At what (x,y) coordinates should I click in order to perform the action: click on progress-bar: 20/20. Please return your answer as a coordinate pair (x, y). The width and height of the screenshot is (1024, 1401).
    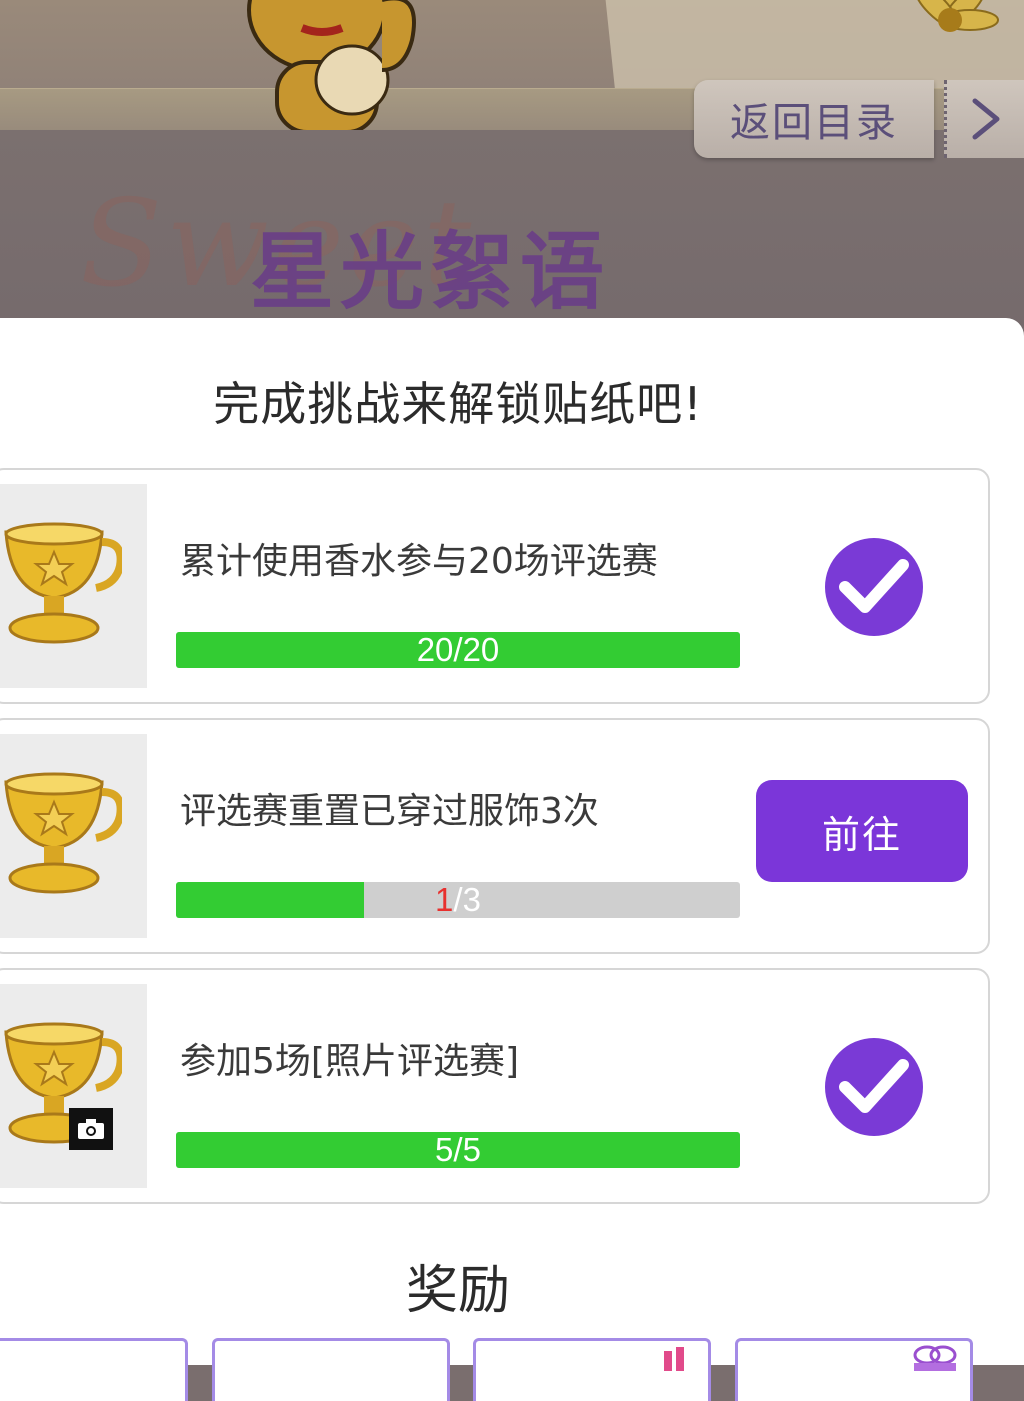
    Looking at the image, I should click on (458, 650).